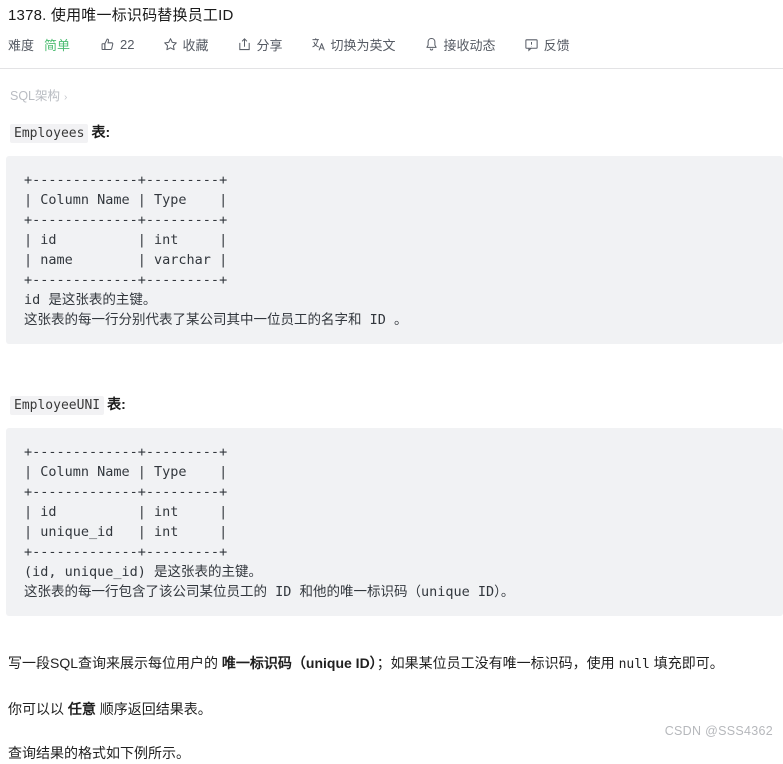 This screenshot has height=764, width=783. I want to click on feedback-button: 反馈, so click(547, 44).